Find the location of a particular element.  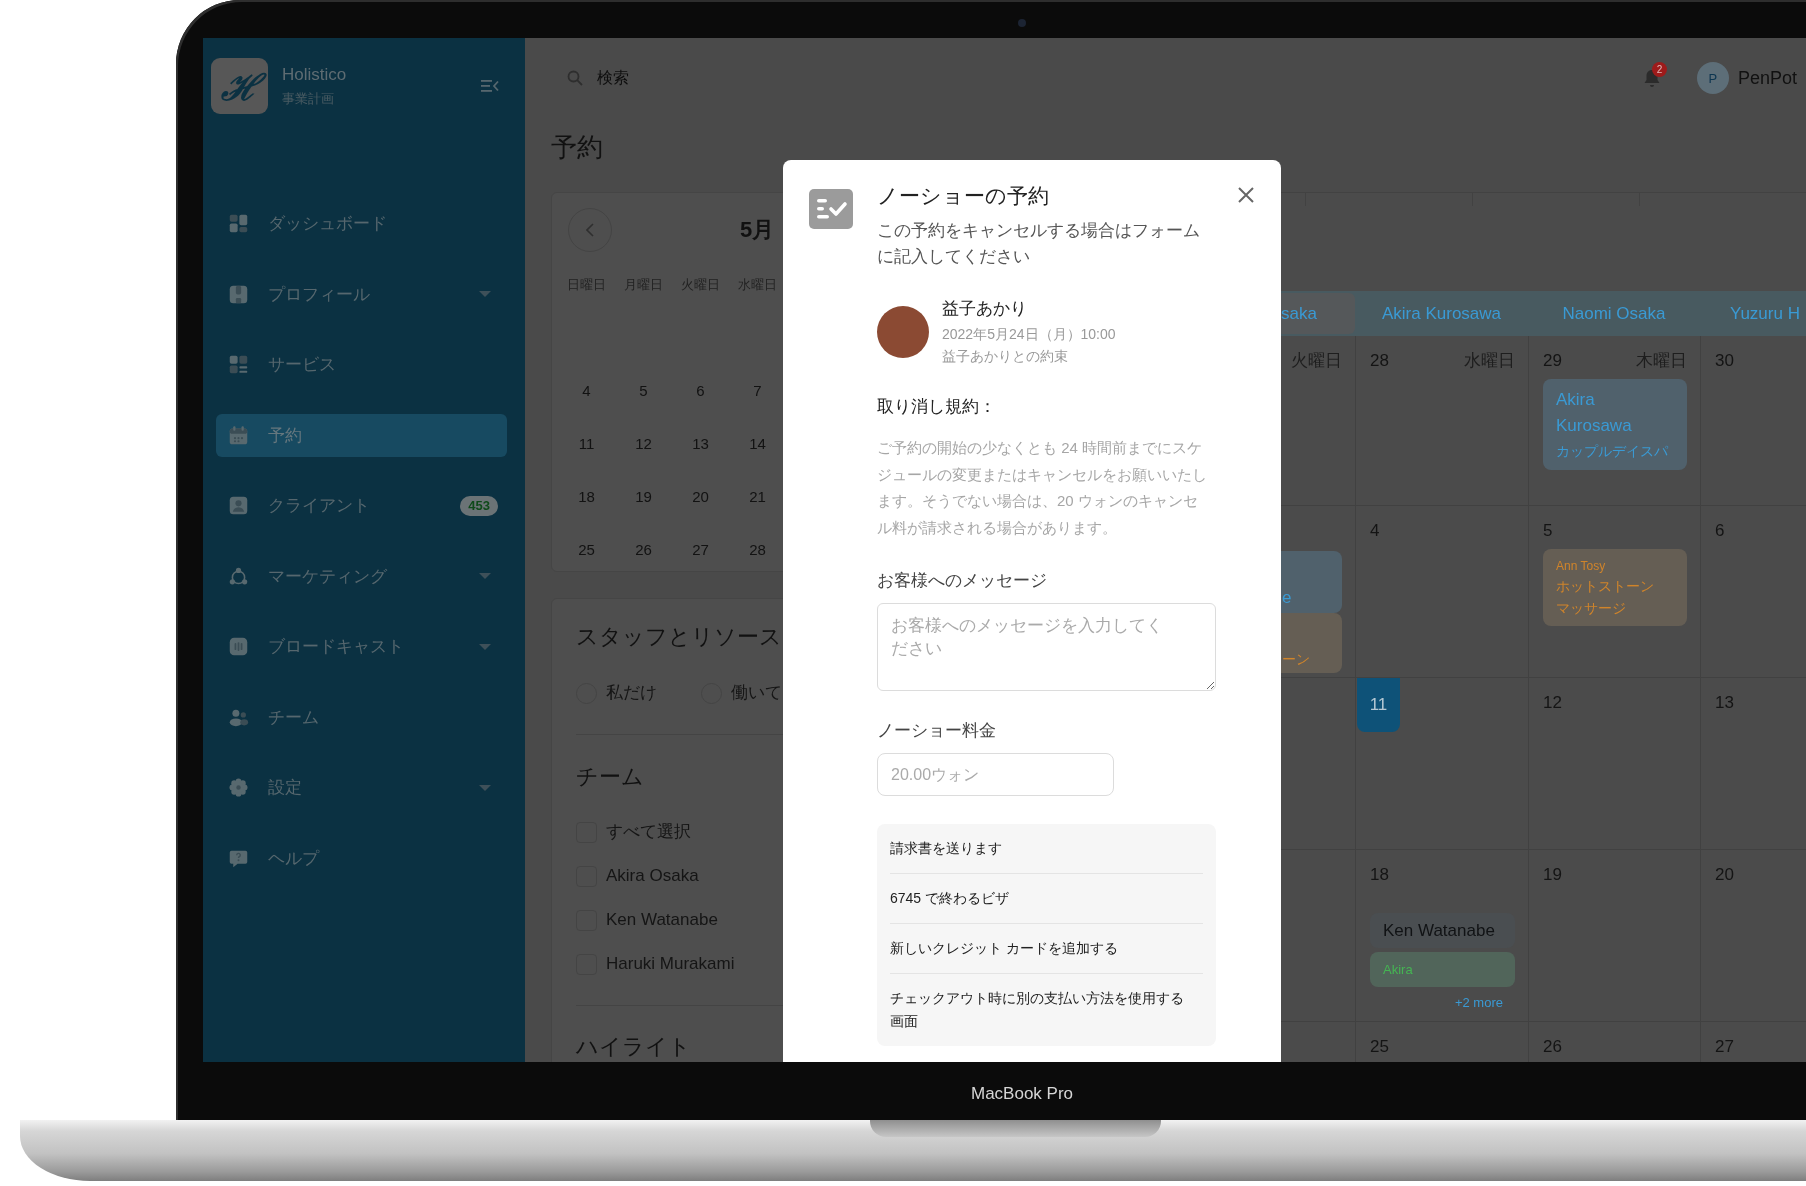

sidebar-item: 設定 is located at coordinates (361, 787).